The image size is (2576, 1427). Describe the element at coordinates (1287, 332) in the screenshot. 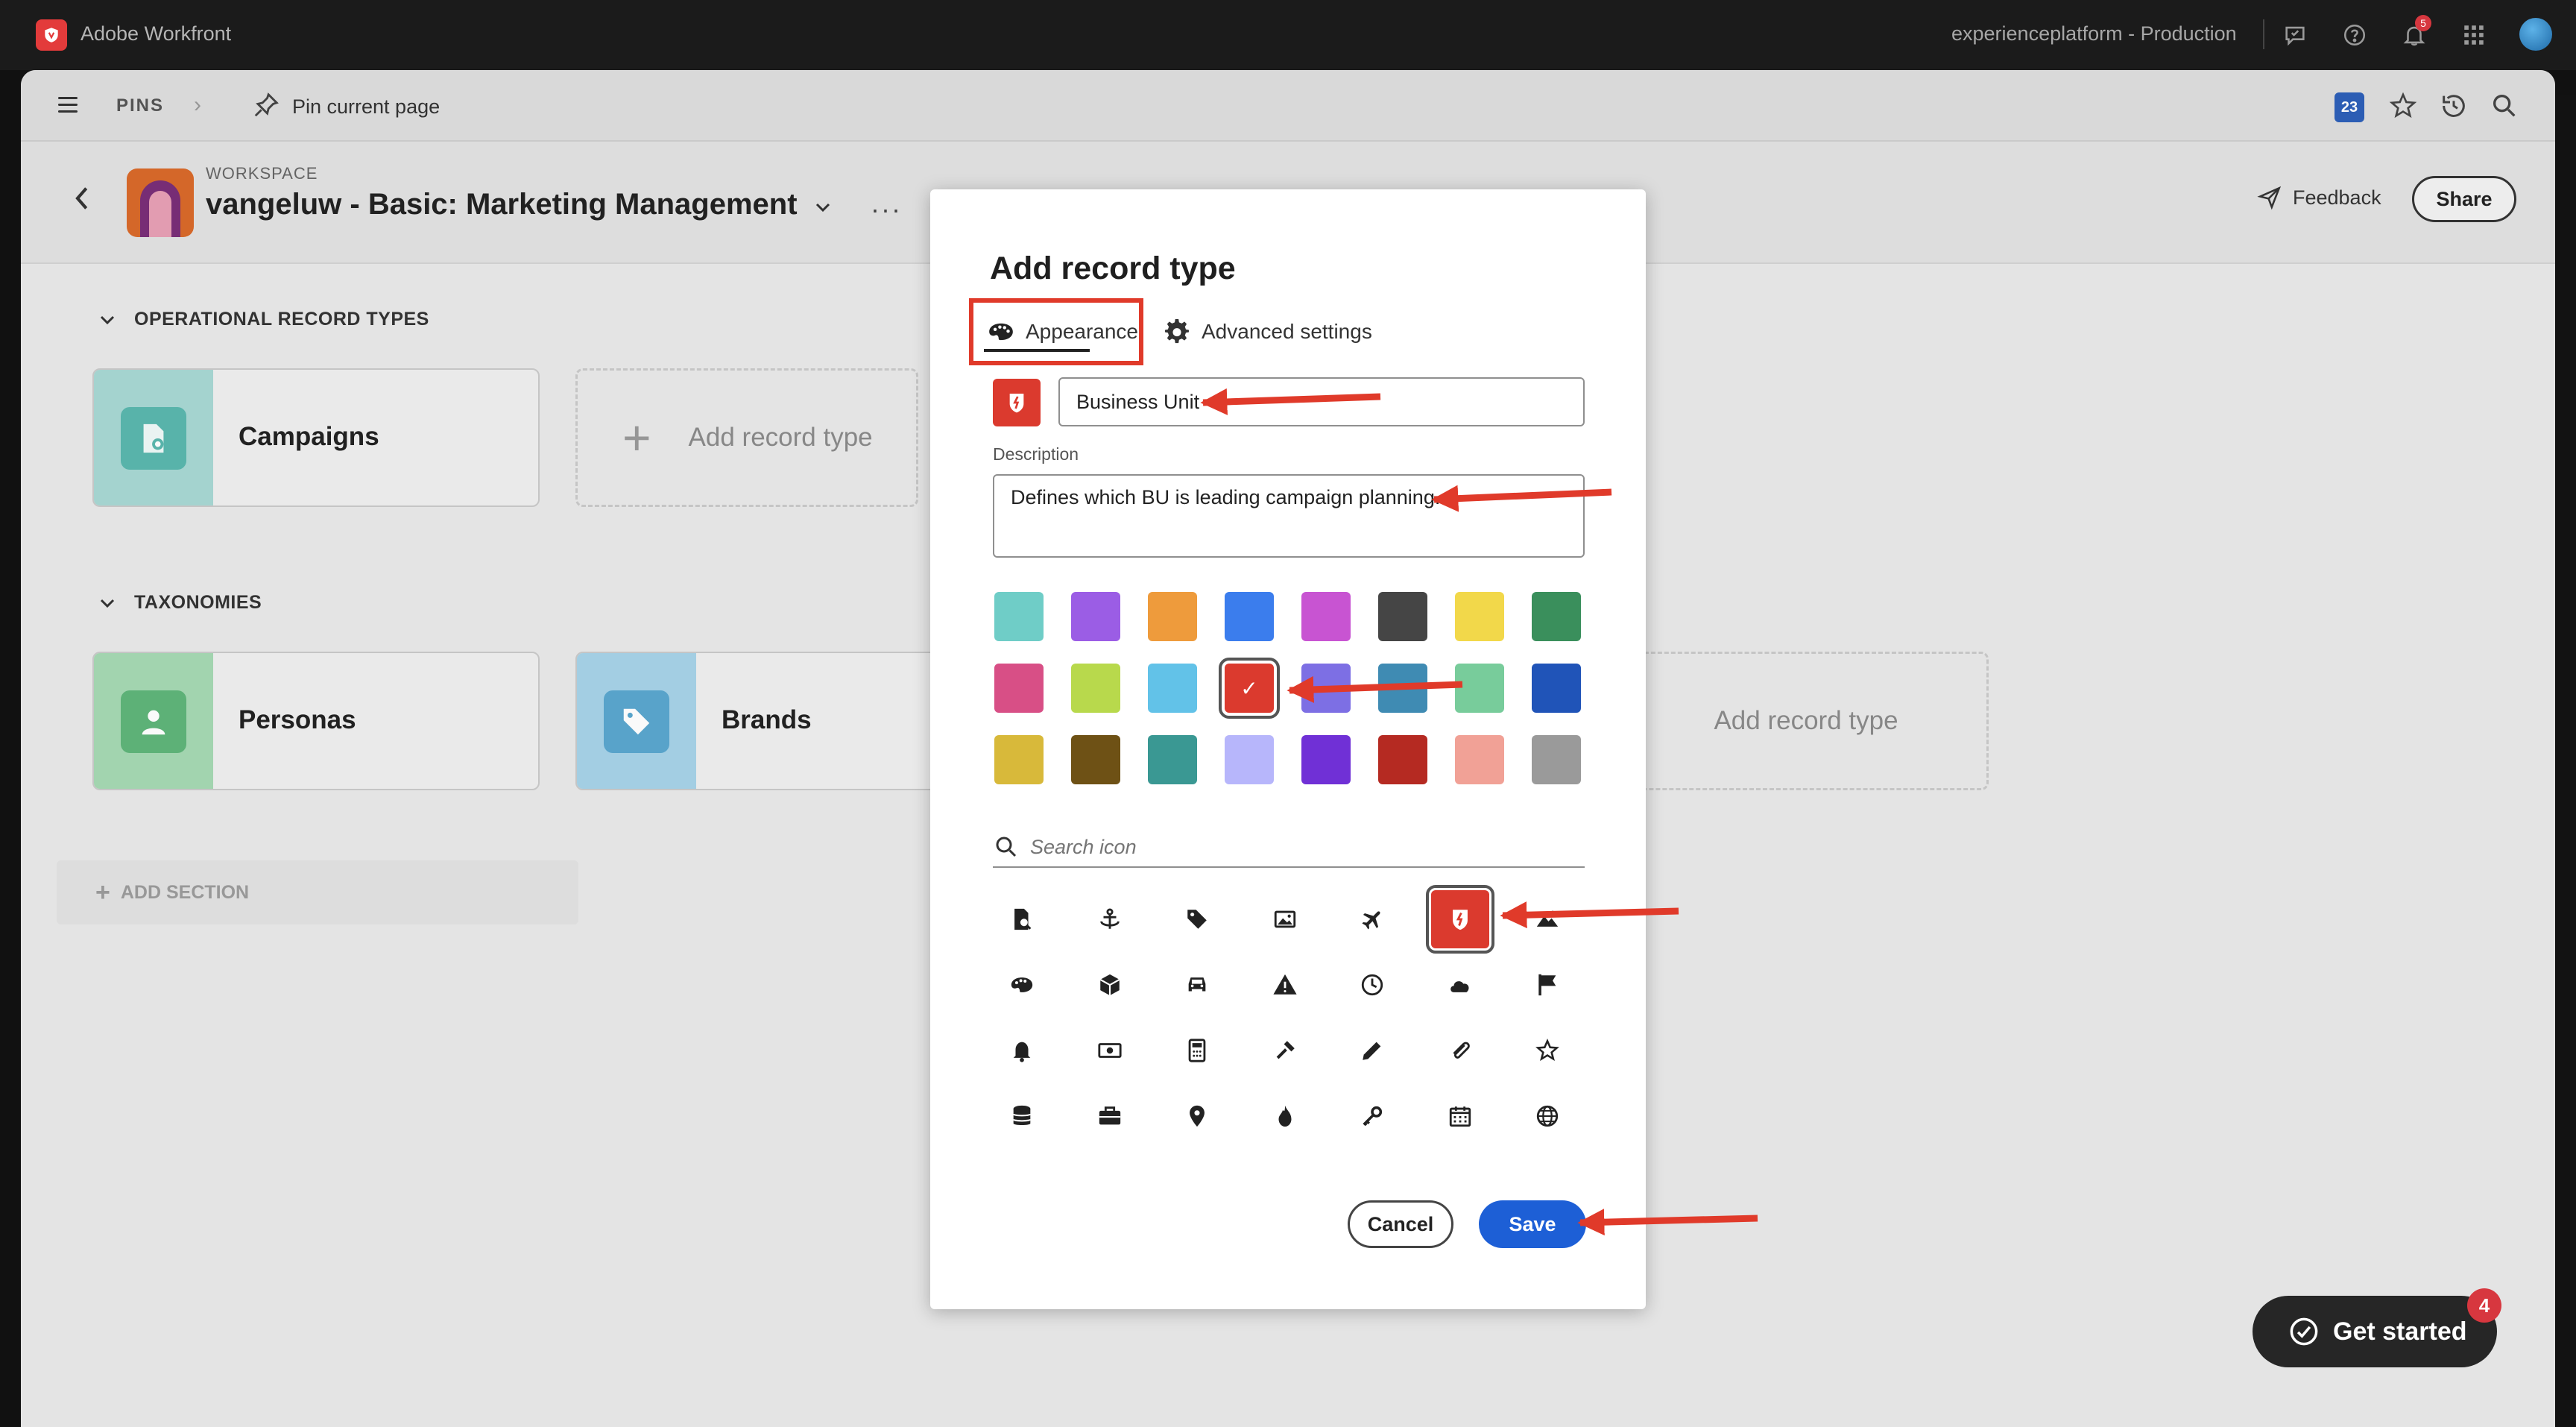

I see `tab-label: Advanced settings` at that location.